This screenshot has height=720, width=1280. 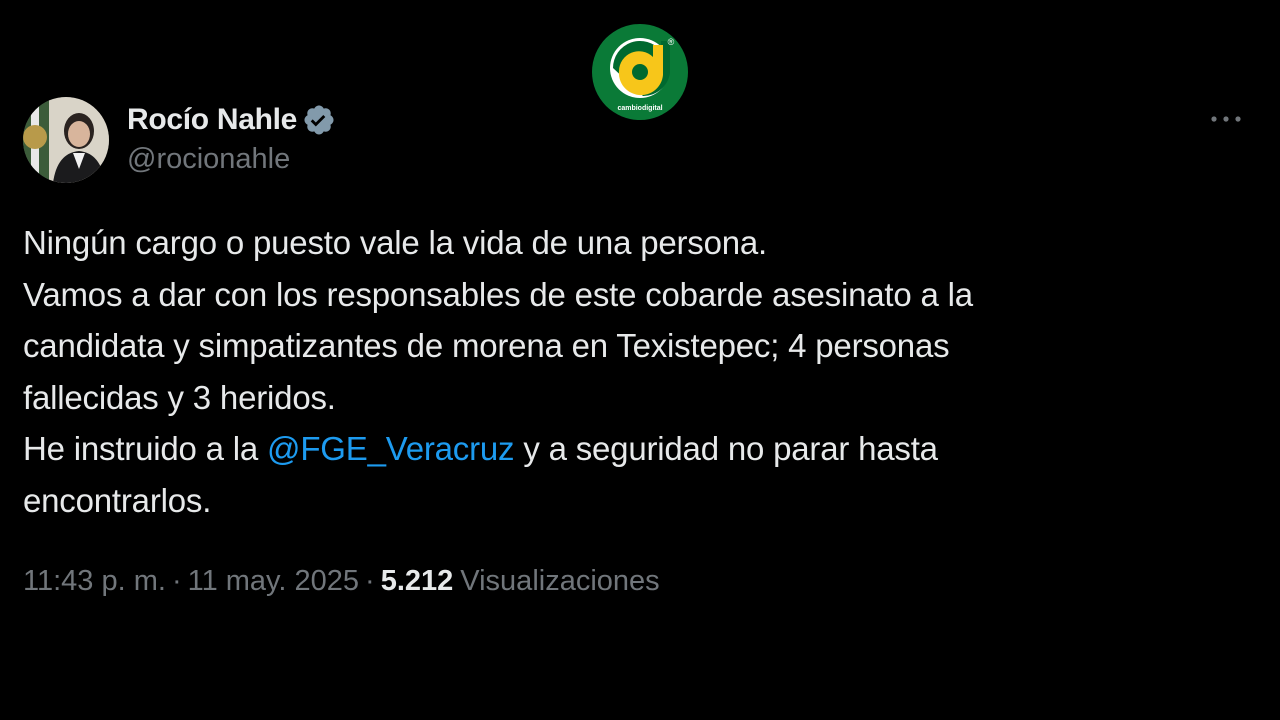 I want to click on display-name: Rocío Nahle, so click(x=212, y=120).